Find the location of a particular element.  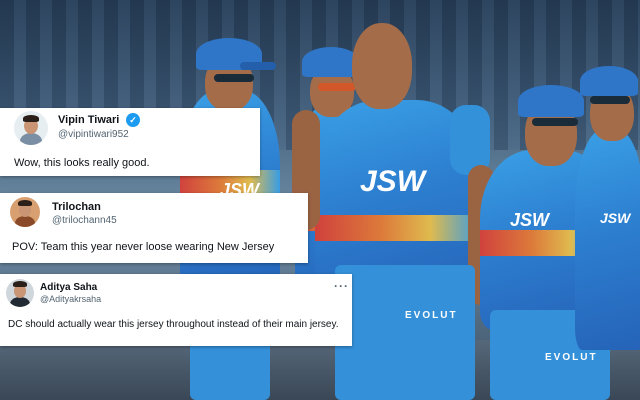

tweet-text: Wow, this looks really good. is located at coordinates (82, 163).